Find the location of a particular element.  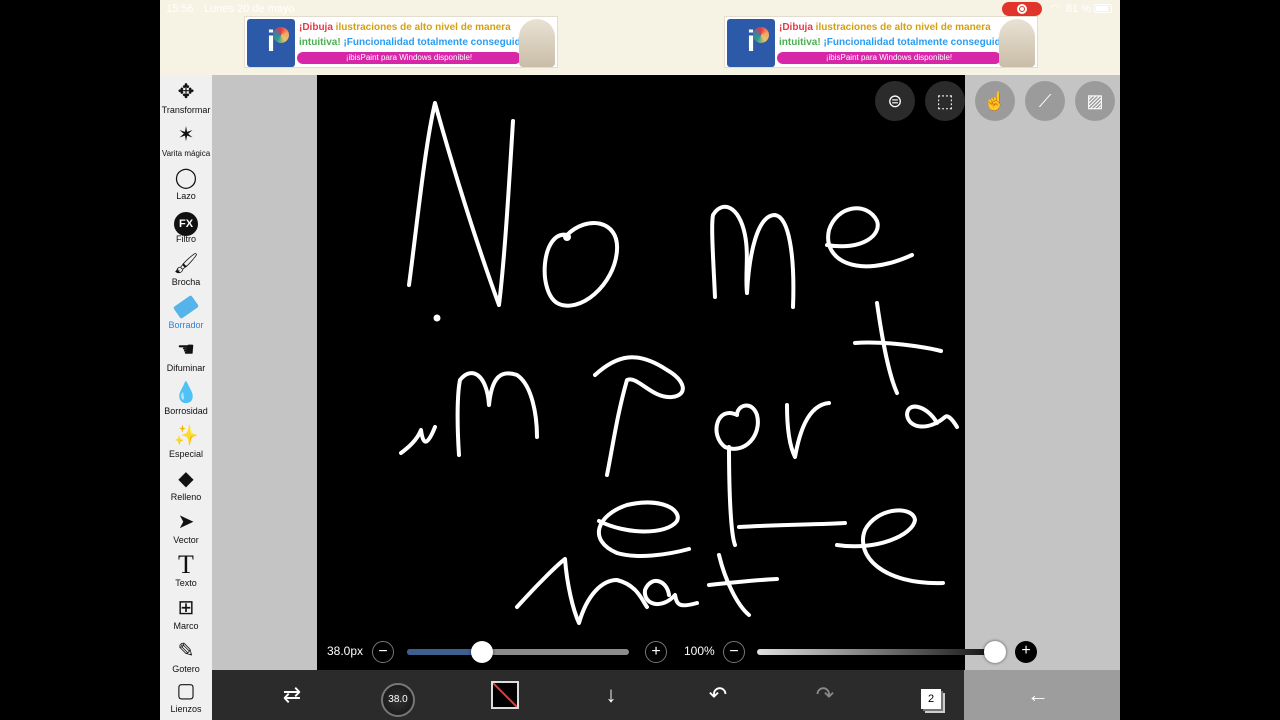

redo-icon: ↷ is located at coordinates (825, 694).